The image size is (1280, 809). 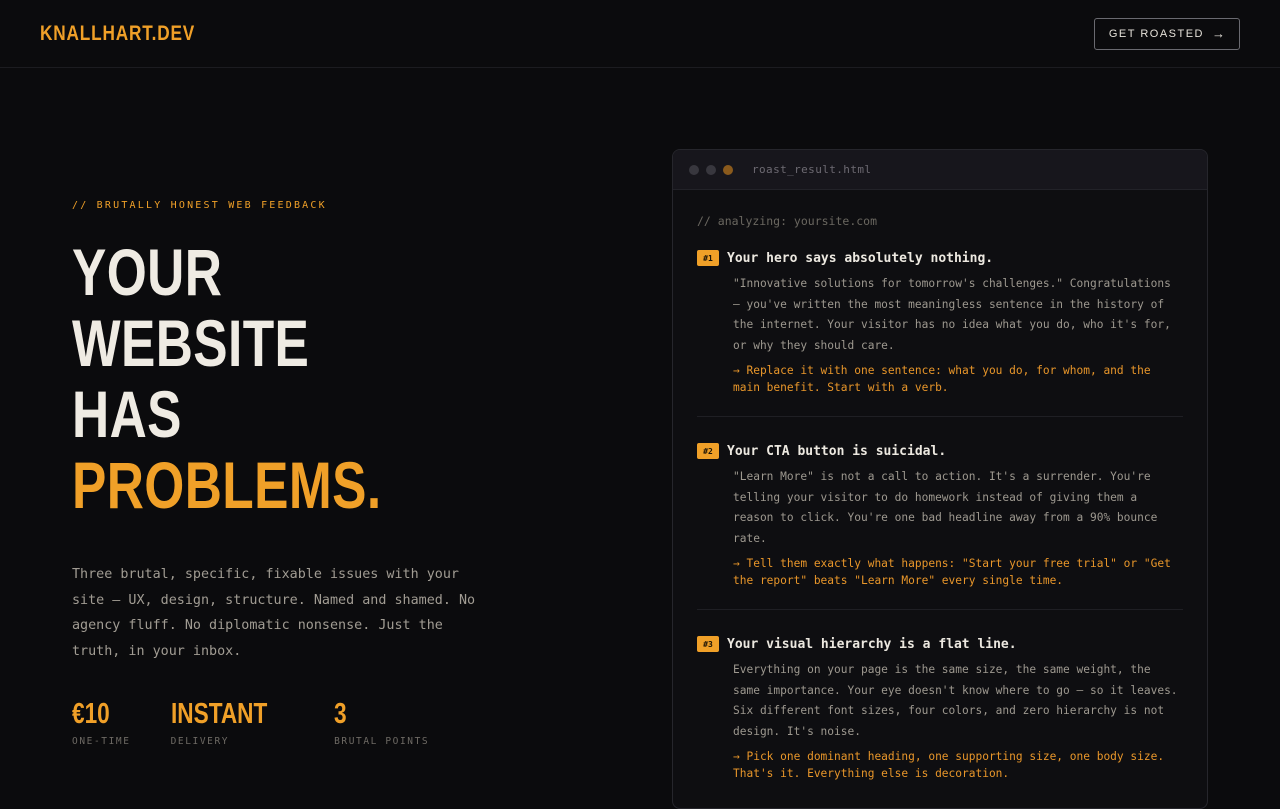 What do you see at coordinates (147, 272) in the screenshot?
I see `headline-line-1: YOUR` at bounding box center [147, 272].